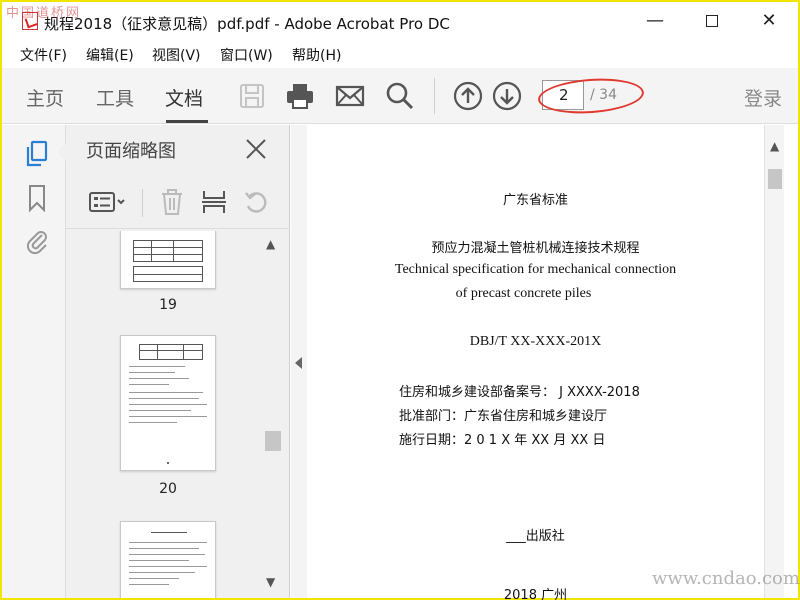 This screenshot has width=800, height=600. Describe the element at coordinates (187, 121) in the screenshot. I see `active-tab-indicator` at that location.